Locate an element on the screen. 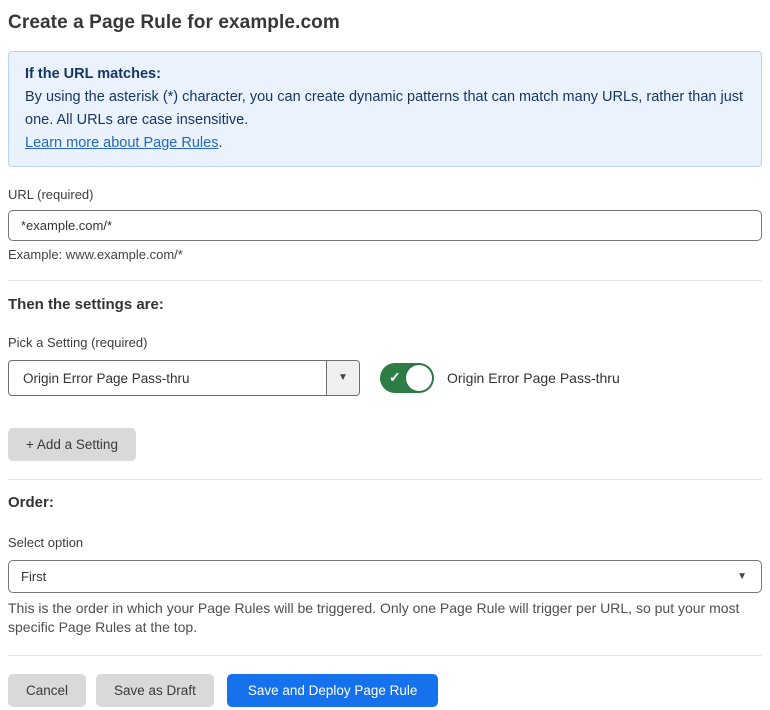 The image size is (770, 710). setting-toggle: ✓ is located at coordinates (407, 378).